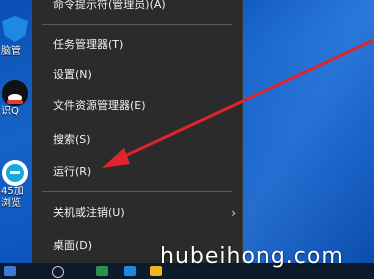 The image size is (374, 279). I want to click on chevron-right-icon: ›, so click(233, 213).